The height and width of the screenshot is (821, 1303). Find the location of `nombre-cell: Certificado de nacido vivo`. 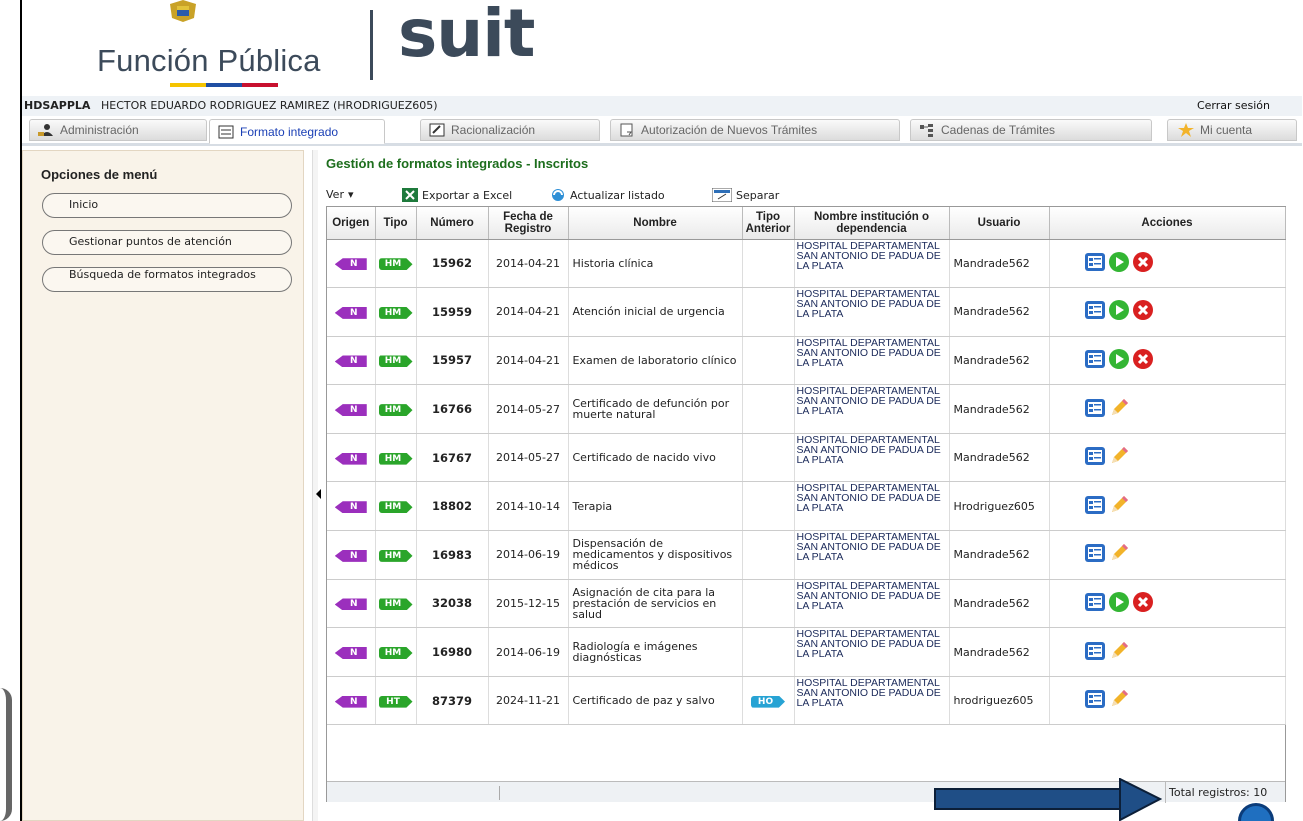

nombre-cell: Certificado de nacido vivo is located at coordinates (655, 458).